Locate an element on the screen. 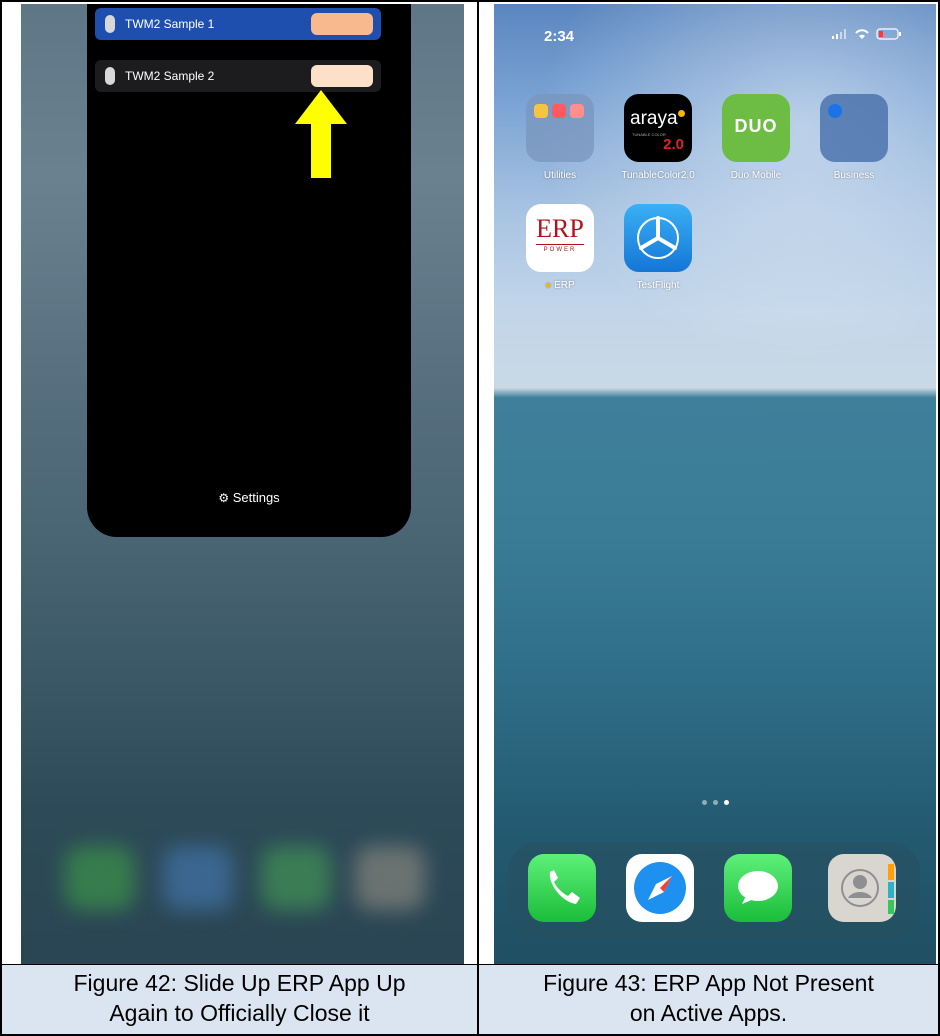 This screenshot has height=1036, width=940. erp-icon: ERP POWER is located at coordinates (560, 238).